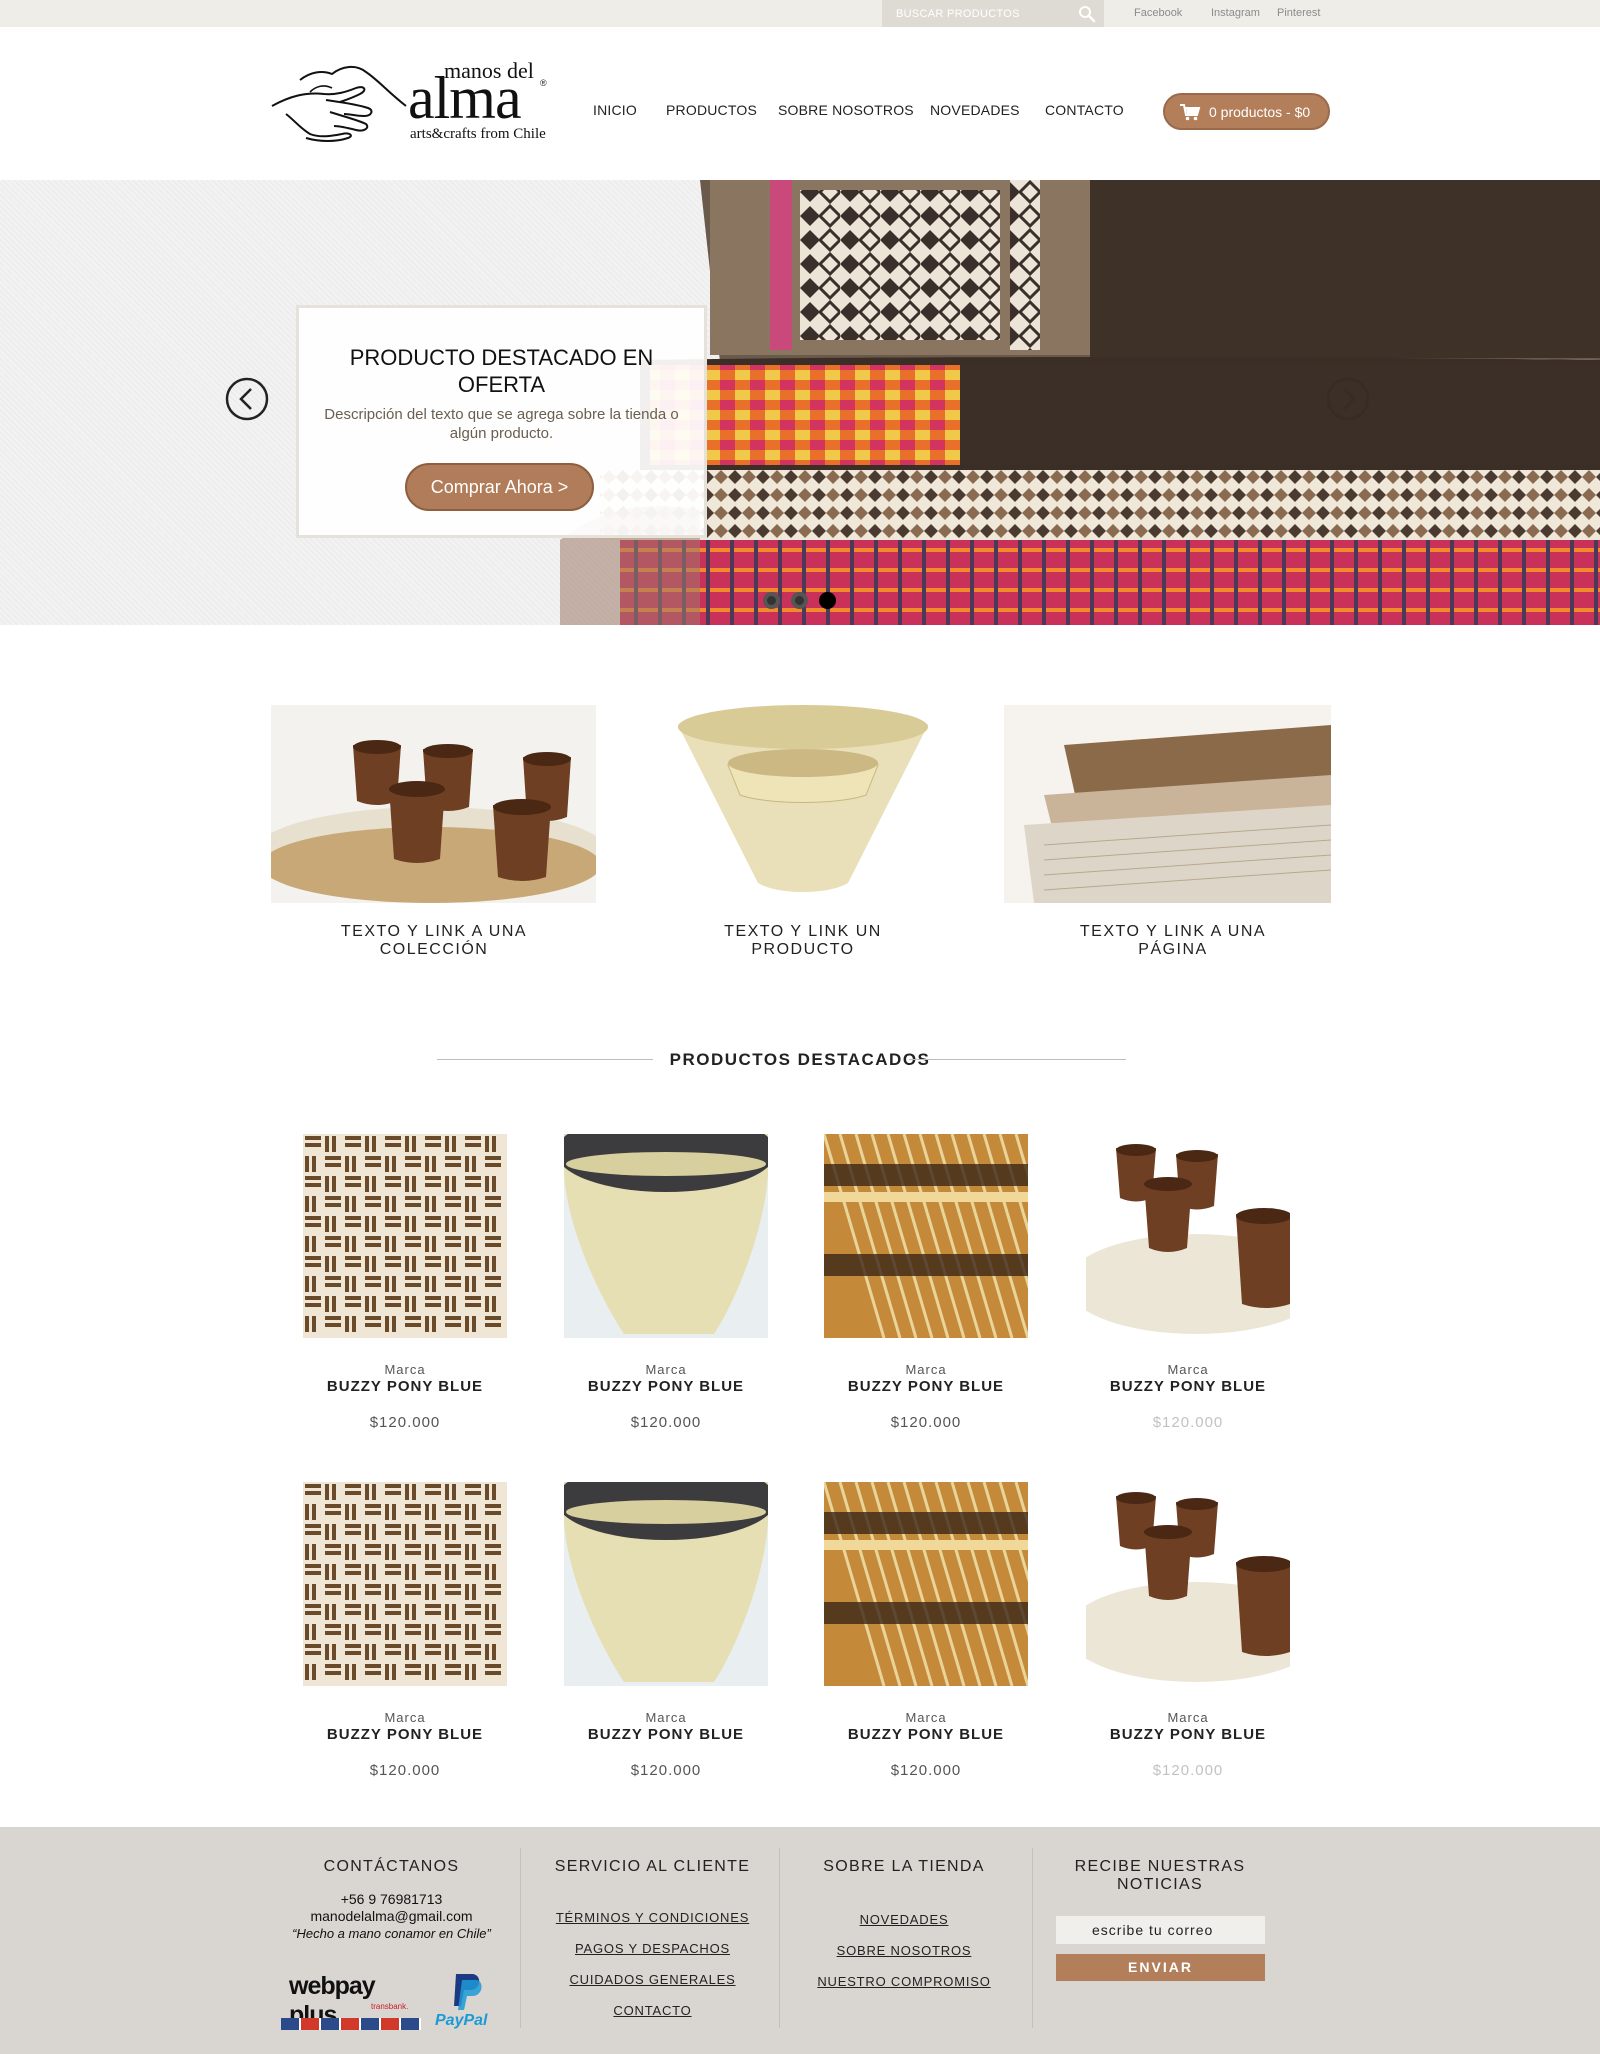 The image size is (1600, 2054). Describe the element at coordinates (904, 1981) in the screenshot. I see `footer-link-compromiso: NUESTRO COMPROMISO` at that location.